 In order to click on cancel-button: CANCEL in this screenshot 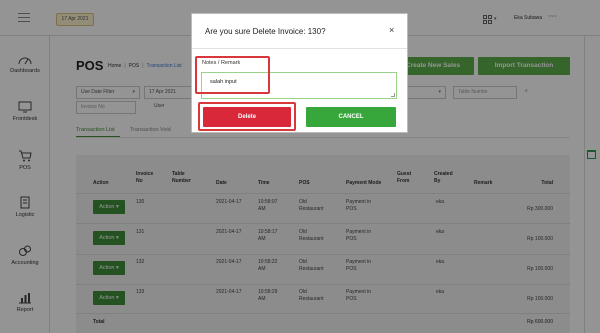, I will do `click(351, 117)`.